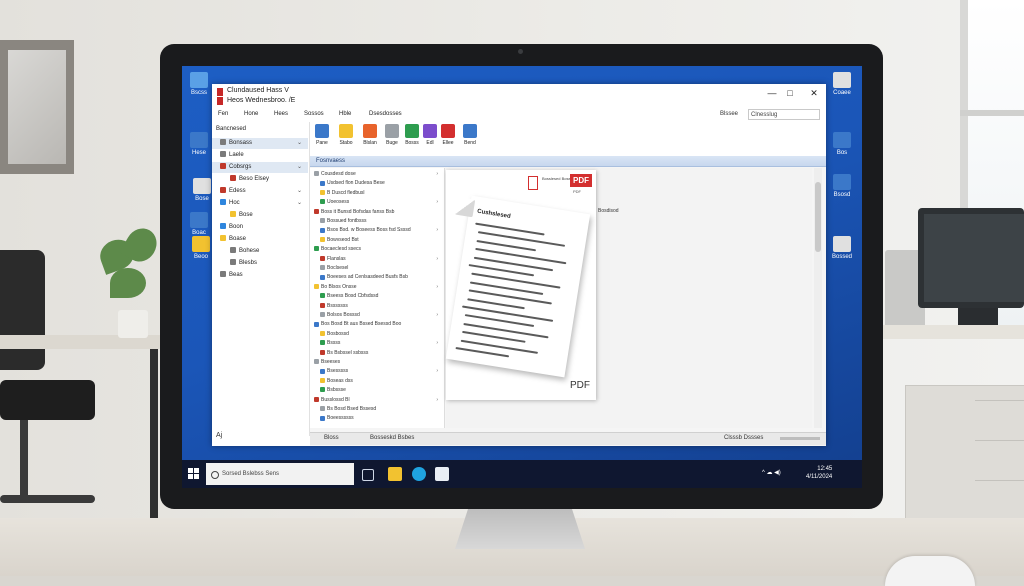  What do you see at coordinates (842, 248) in the screenshot?
I see `desktop-icon: Bossed` at bounding box center [842, 248].